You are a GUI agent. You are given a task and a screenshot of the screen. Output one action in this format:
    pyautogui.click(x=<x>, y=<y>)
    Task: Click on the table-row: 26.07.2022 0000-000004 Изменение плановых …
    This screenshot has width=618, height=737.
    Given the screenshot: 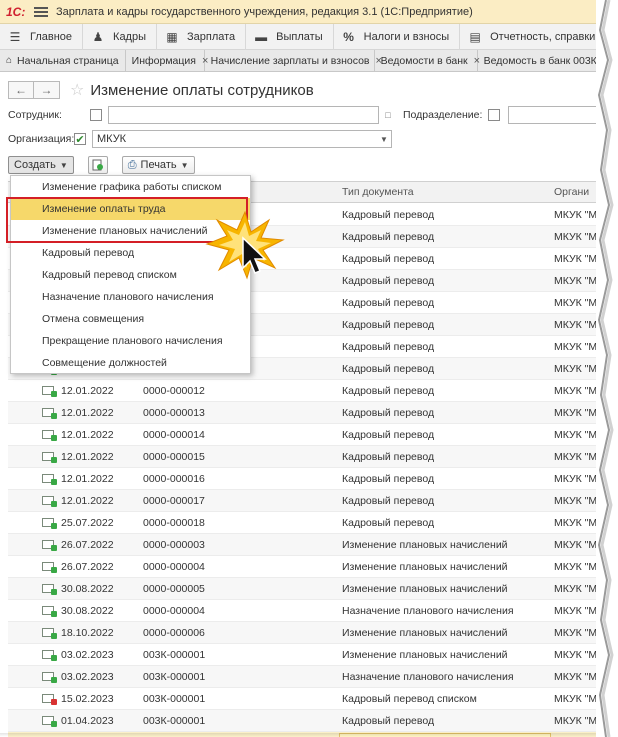 What is the action you would take?
    pyautogui.click(x=303, y=567)
    